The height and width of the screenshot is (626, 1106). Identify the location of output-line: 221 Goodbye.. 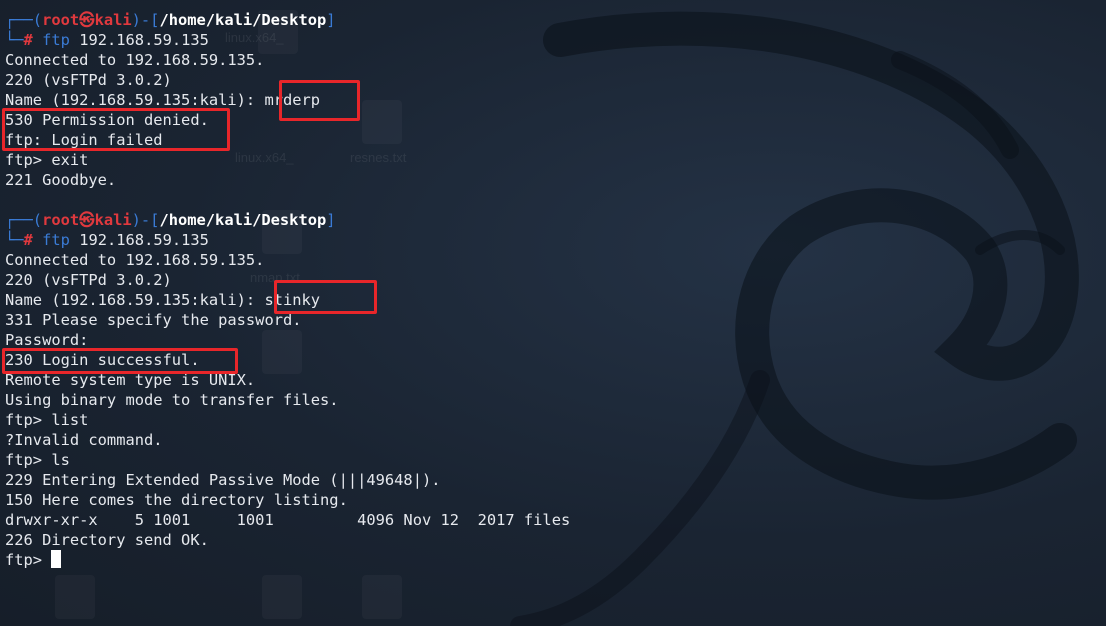
(61, 180).